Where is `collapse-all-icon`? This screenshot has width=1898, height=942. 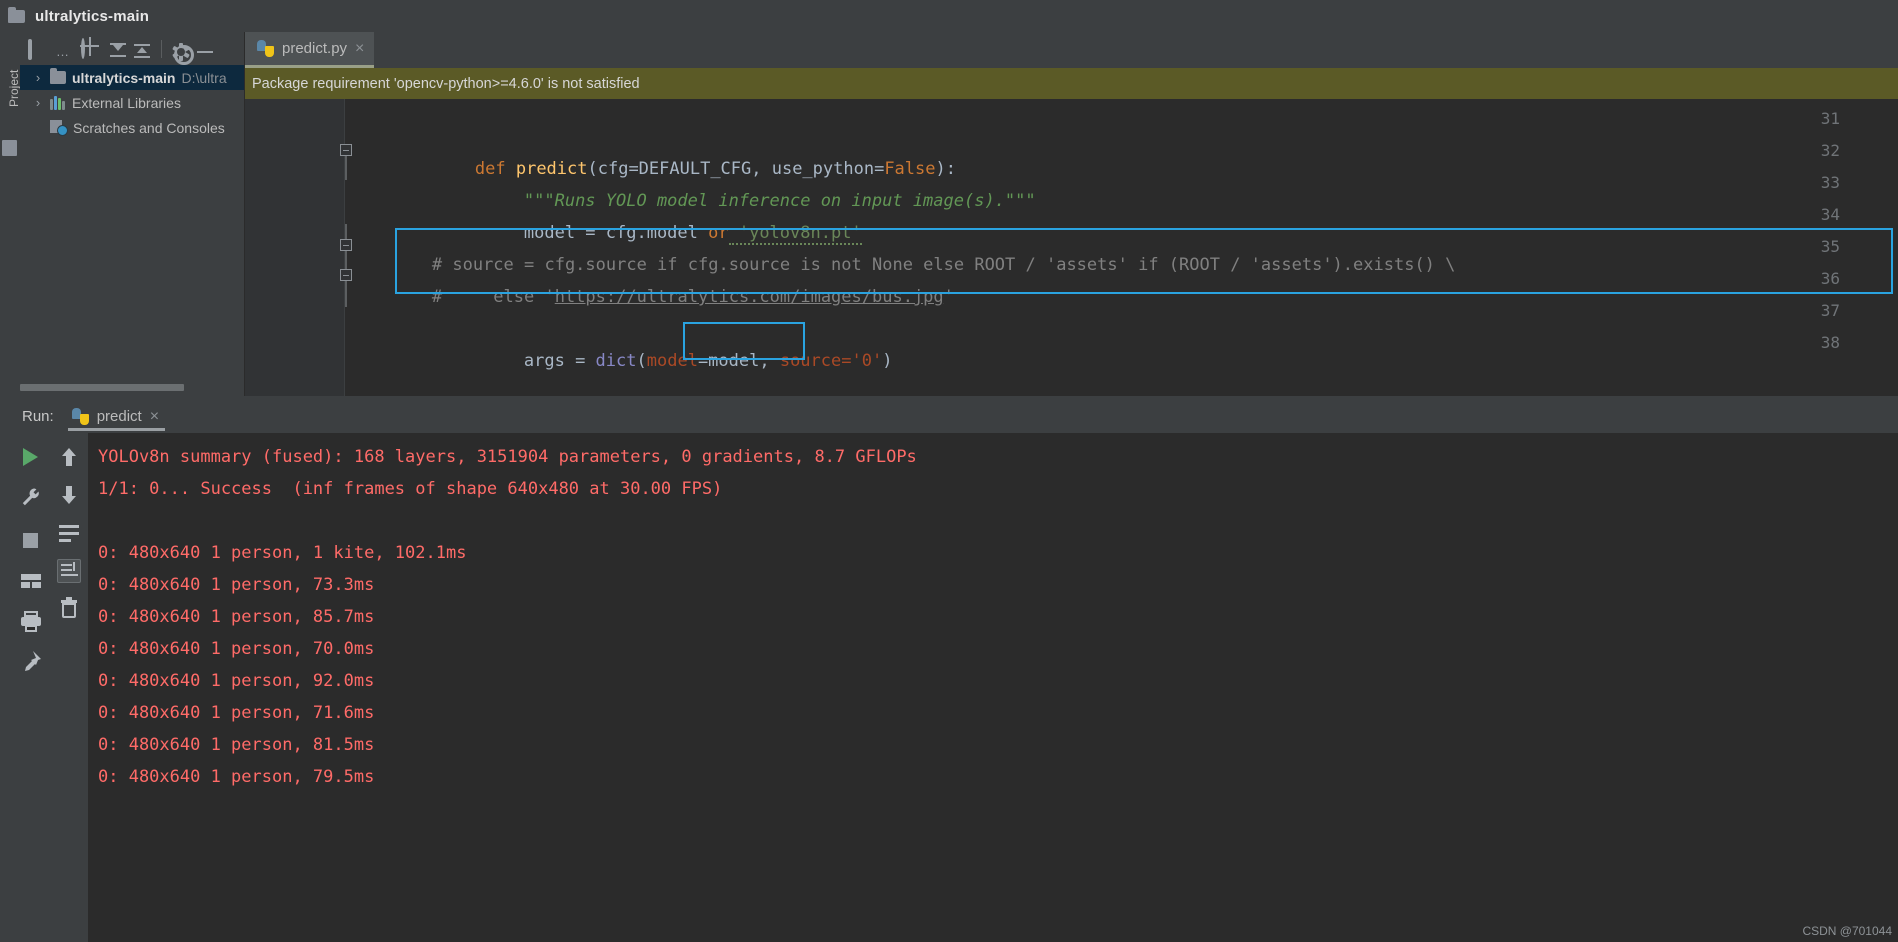 collapse-all-icon is located at coordinates (142, 52).